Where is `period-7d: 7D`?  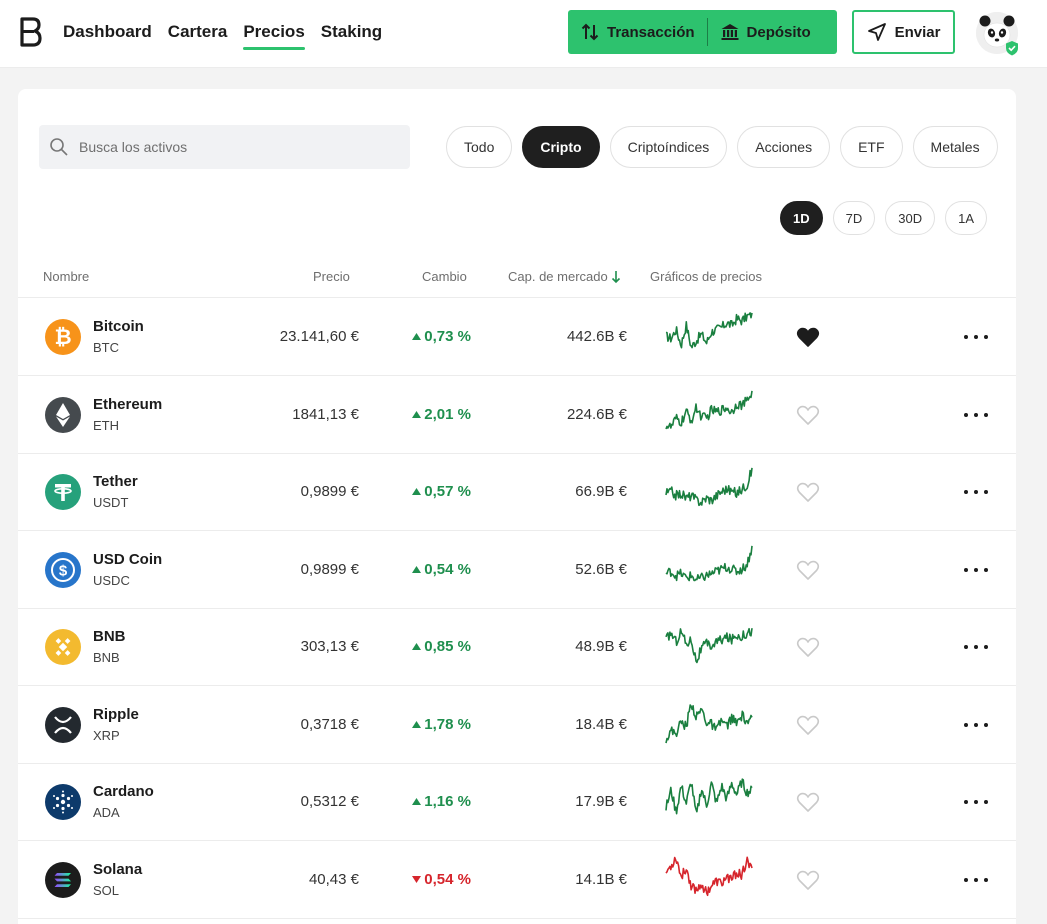 period-7d: 7D is located at coordinates (854, 218).